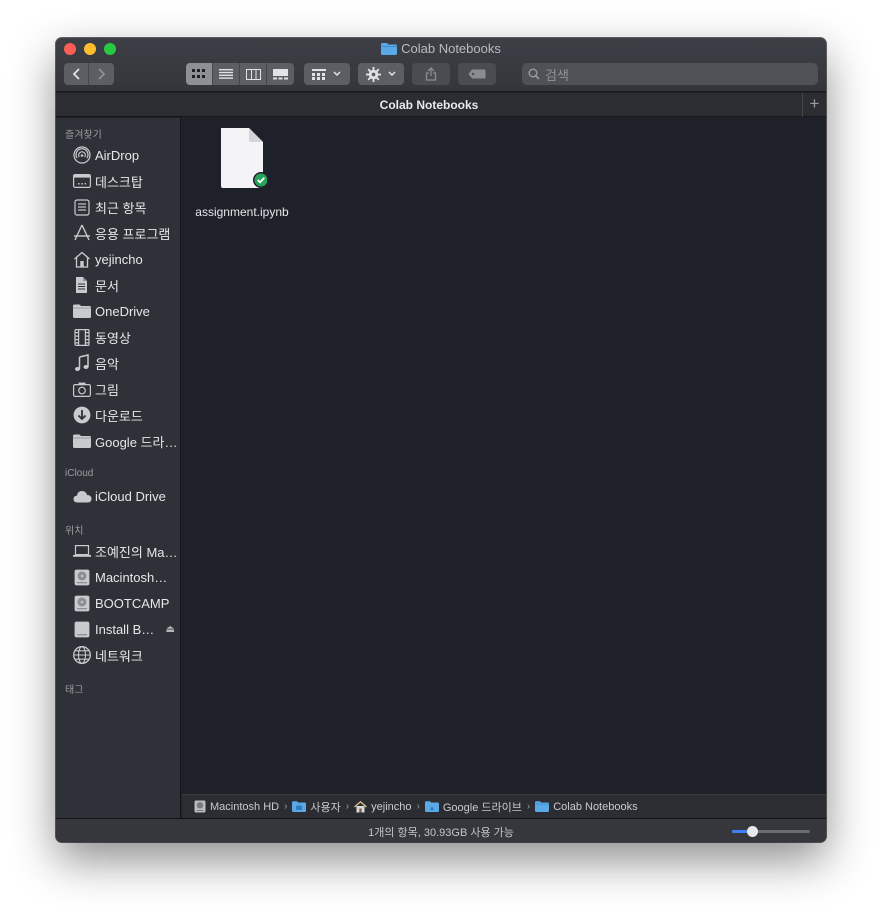  What do you see at coordinates (82, 415) in the screenshot?
I see `downloads-icon` at bounding box center [82, 415].